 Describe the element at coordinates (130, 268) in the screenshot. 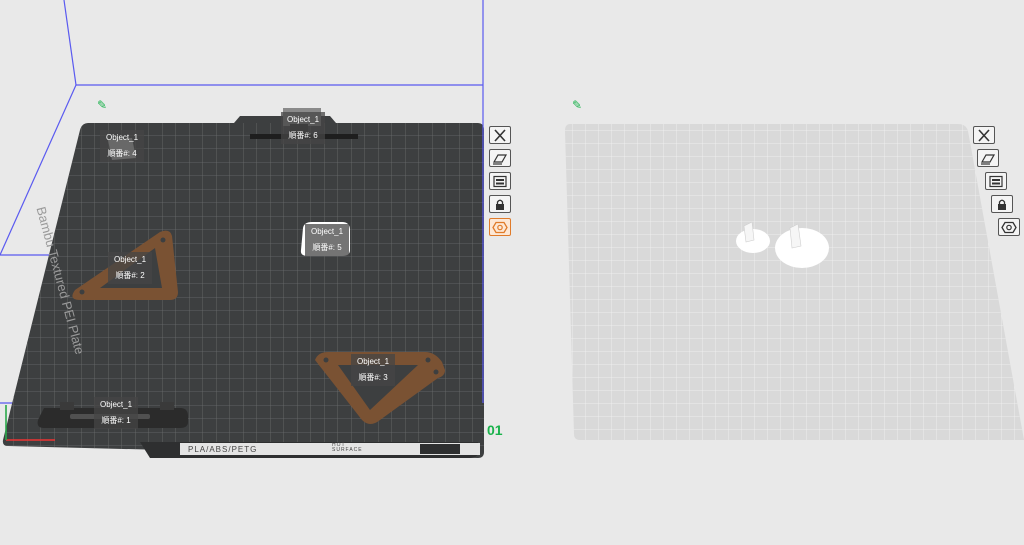

I see `object-label-2: Object_1 順番#: 2` at that location.